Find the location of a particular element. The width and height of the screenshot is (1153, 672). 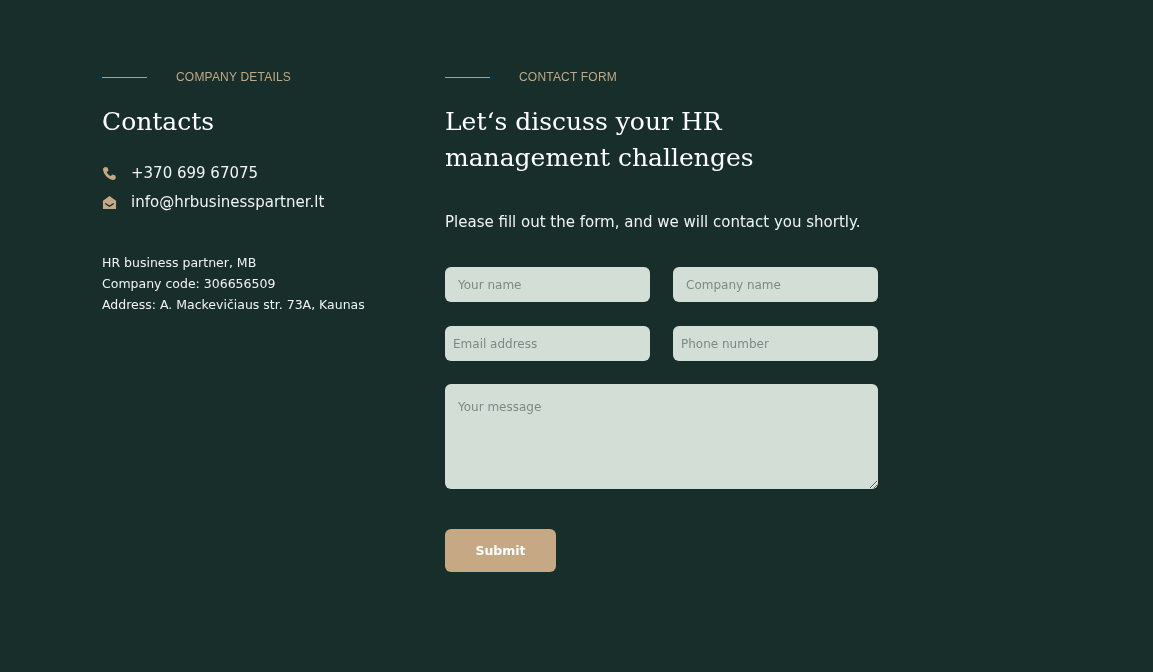

section-label: COMPANY DETAILS is located at coordinates (234, 77).